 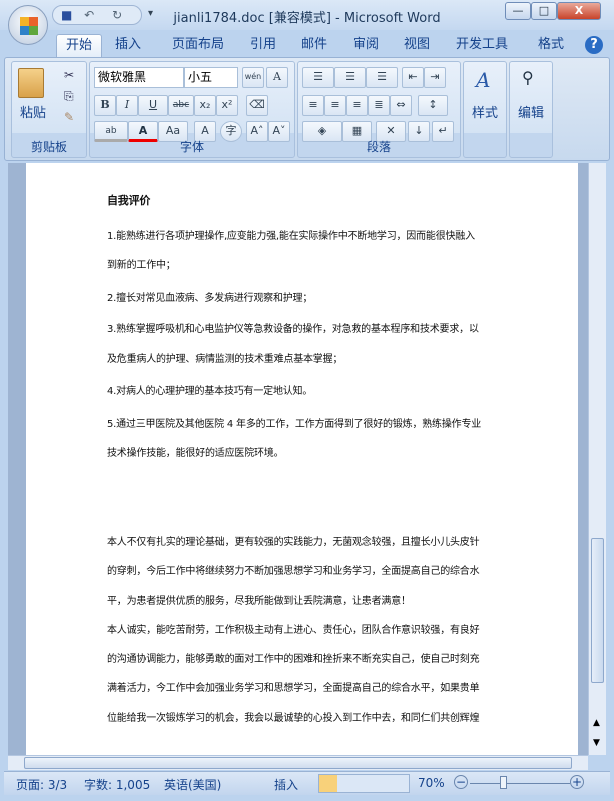 I want to click on previous-page-icon: ▲, so click(x=596, y=723).